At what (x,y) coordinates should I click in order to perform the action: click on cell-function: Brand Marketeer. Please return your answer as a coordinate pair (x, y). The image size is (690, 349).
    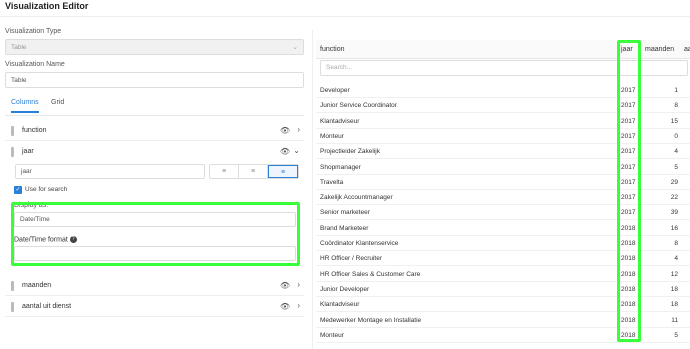
    Looking at the image, I should click on (344, 228).